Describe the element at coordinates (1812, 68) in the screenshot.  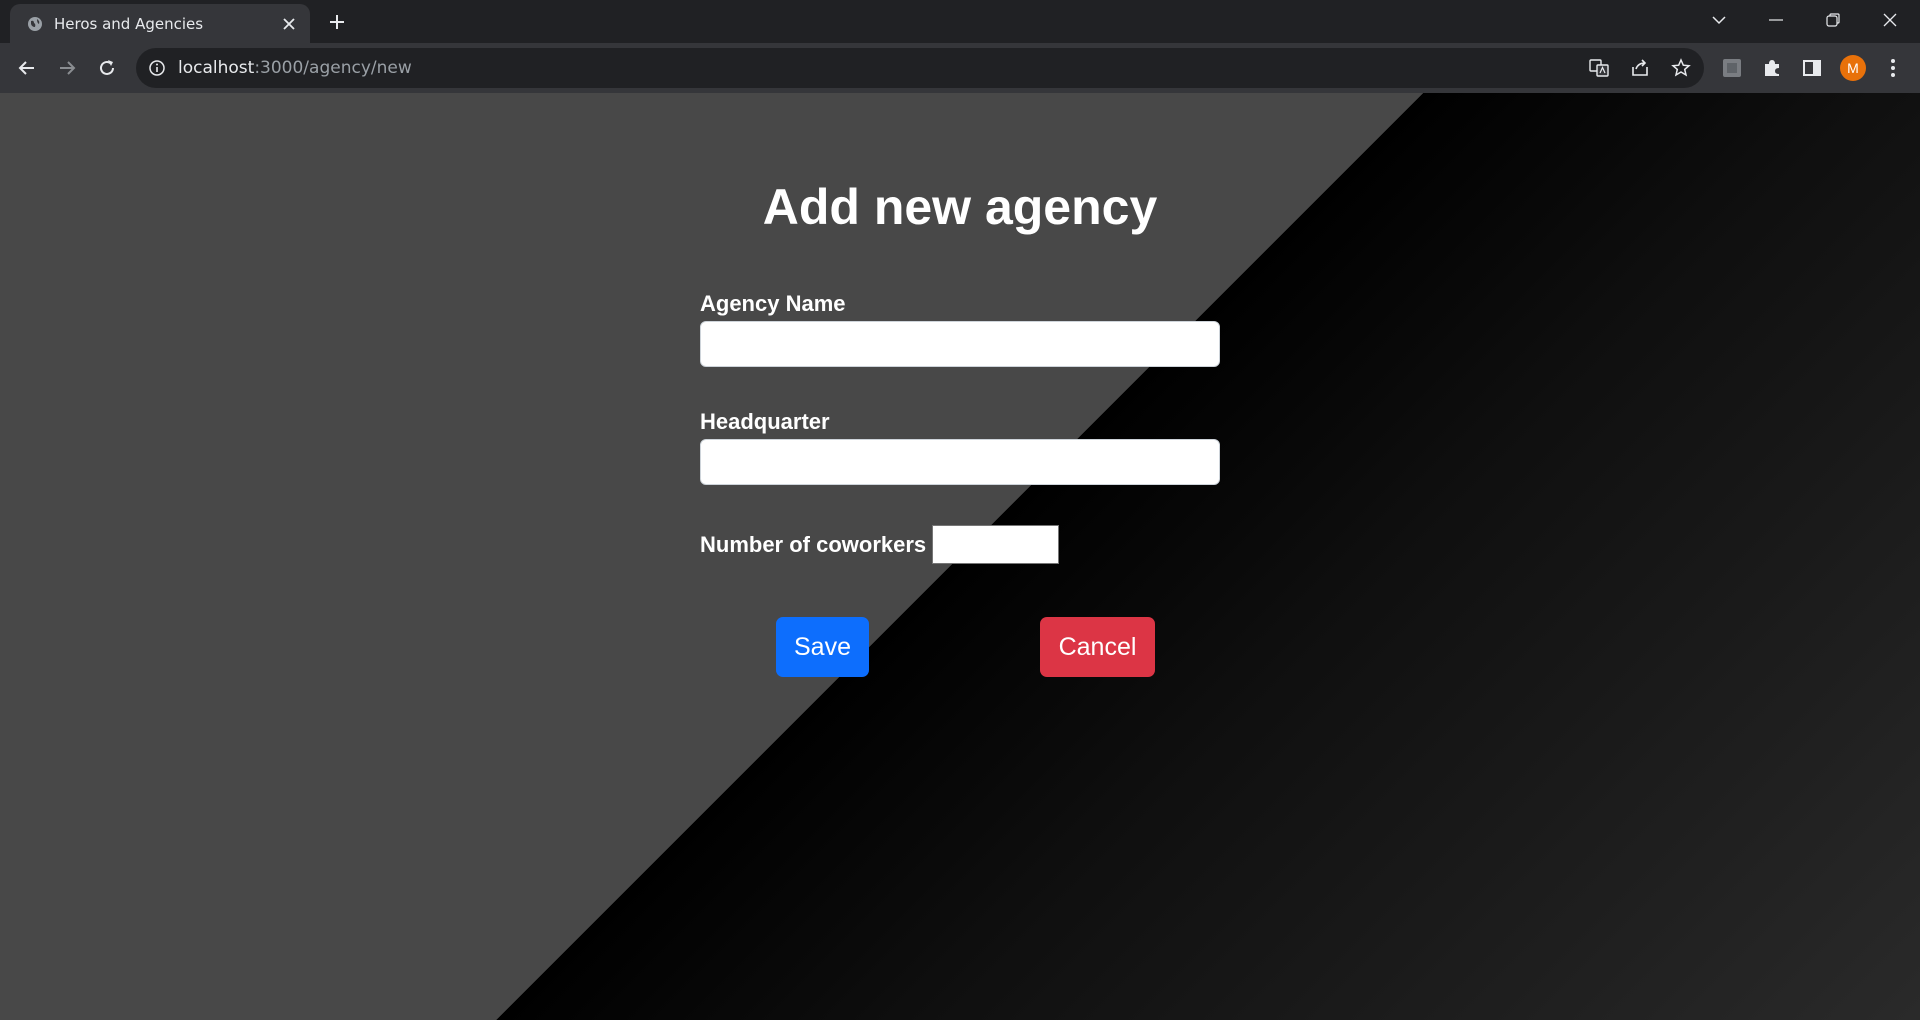
I see `side-panel-icon` at that location.